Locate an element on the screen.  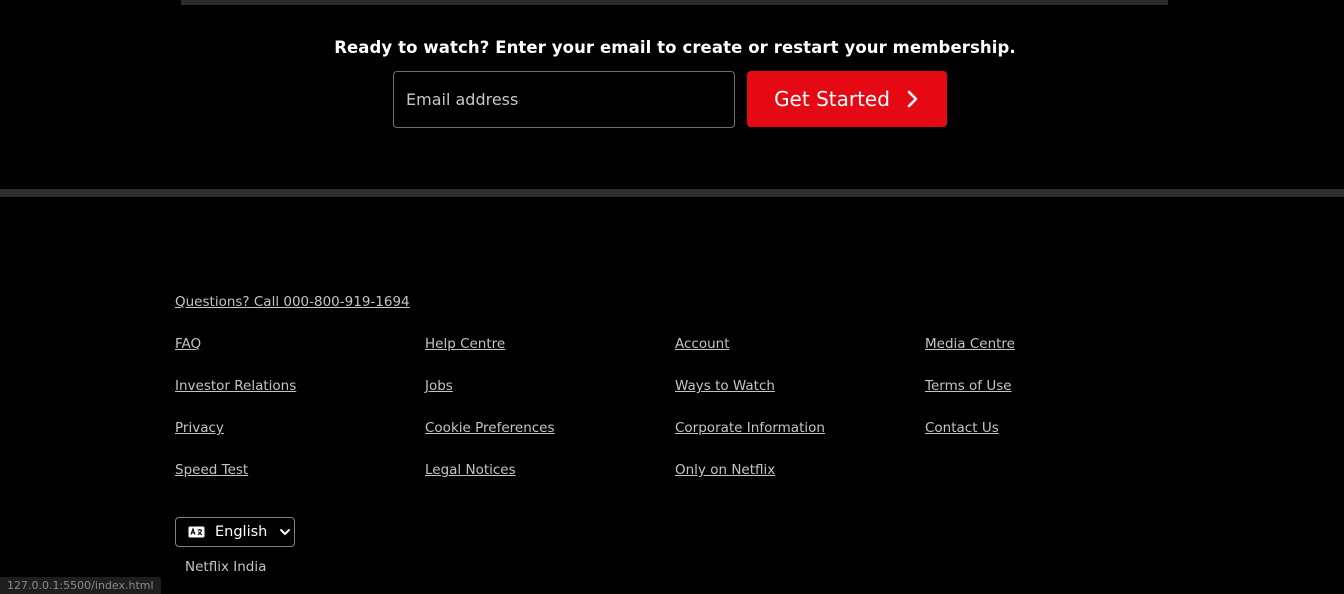
language-select: English is located at coordinates (235, 532).